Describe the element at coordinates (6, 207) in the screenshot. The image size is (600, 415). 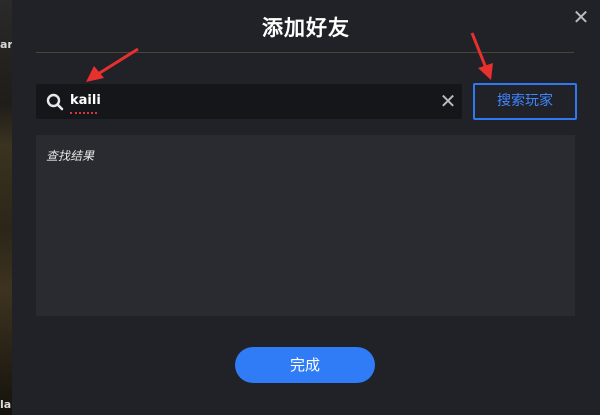
I see `background-game-strip: ar la` at that location.